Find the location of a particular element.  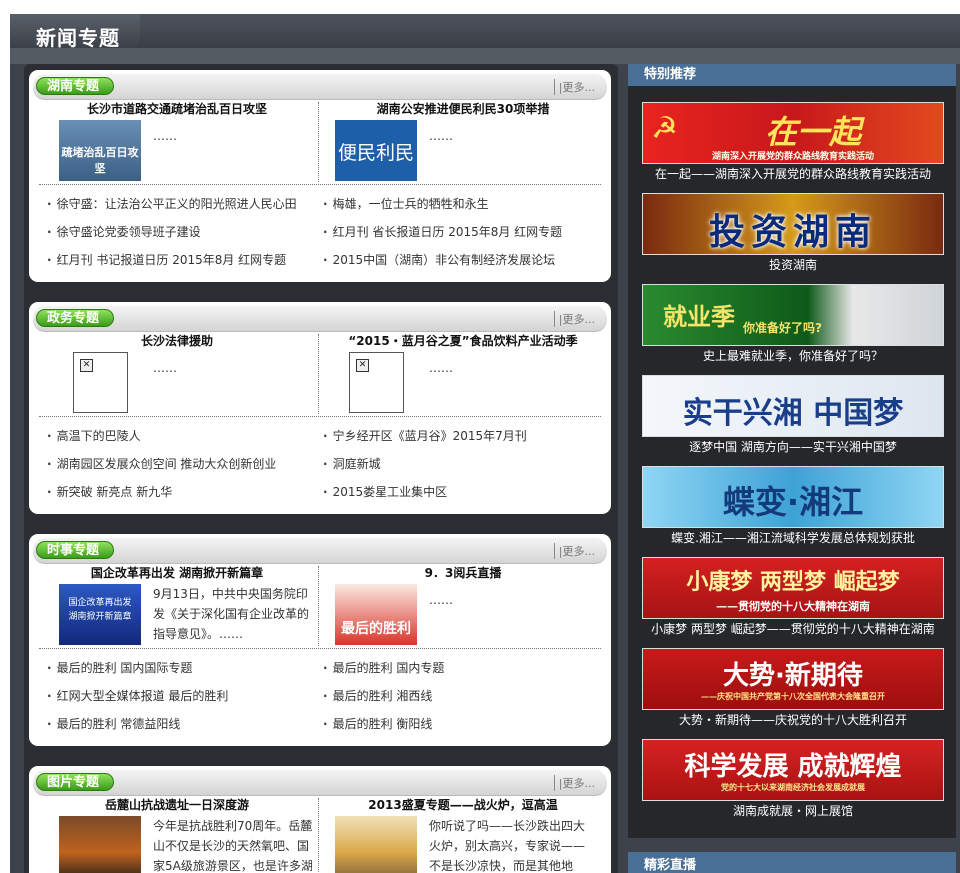

banner-text: 实干兴湘 中国梦 is located at coordinates (793, 413).